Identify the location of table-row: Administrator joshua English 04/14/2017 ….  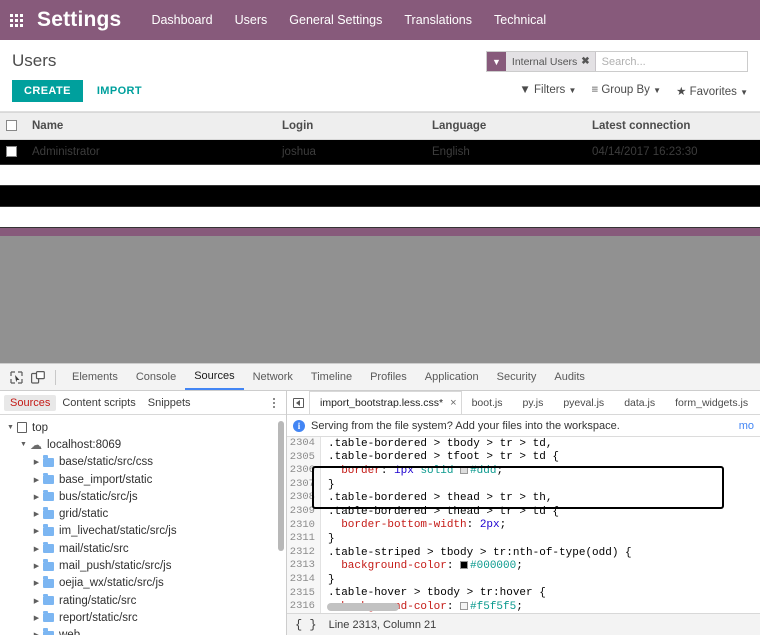
(380, 152).